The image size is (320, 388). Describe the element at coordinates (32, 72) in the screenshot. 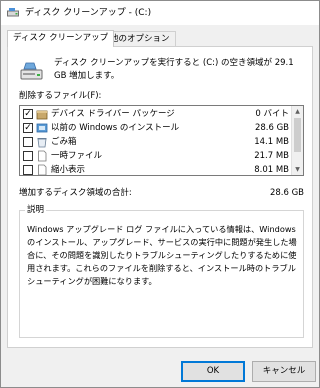

I see `drive-icon` at that location.